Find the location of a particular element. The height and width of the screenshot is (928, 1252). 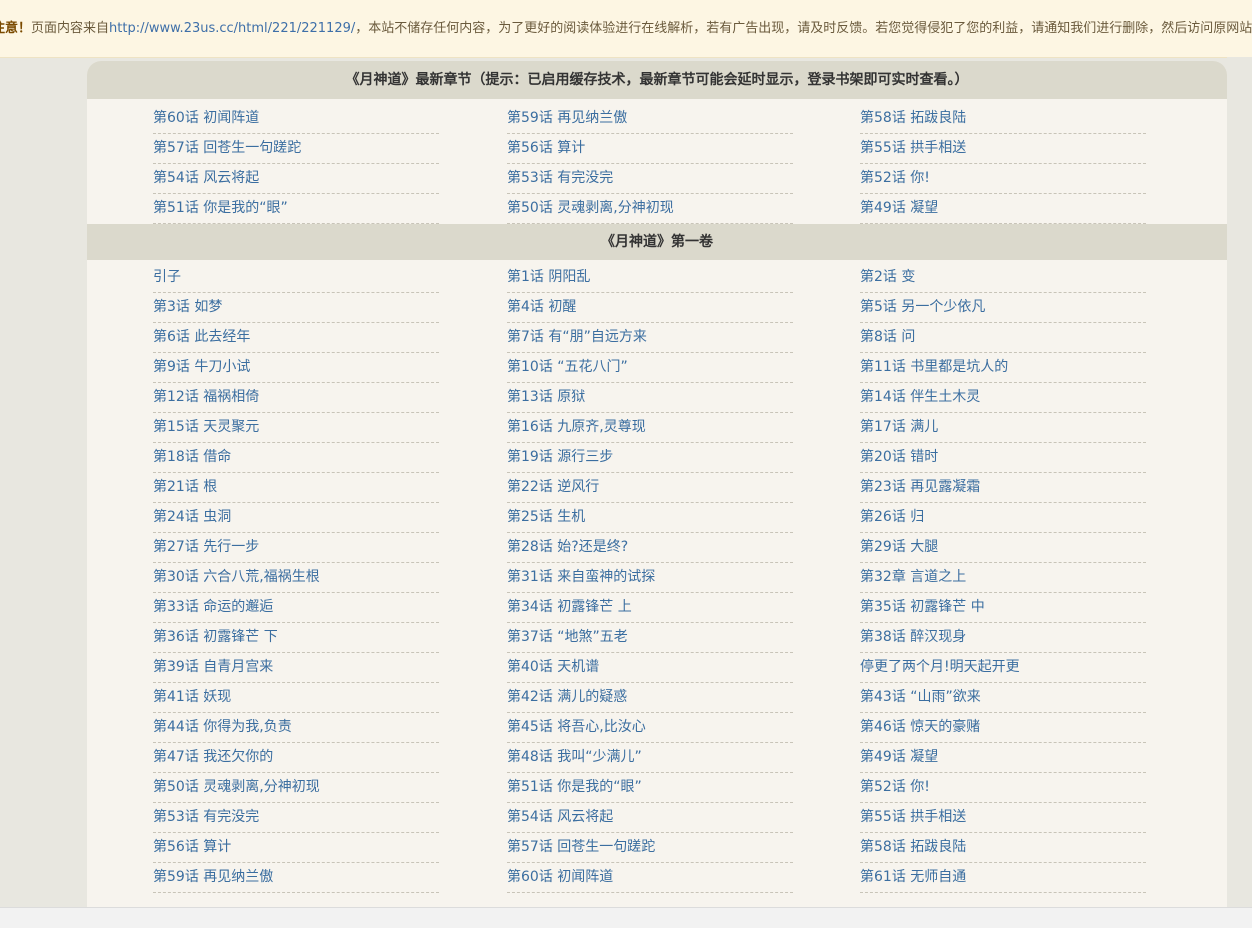

chapter-link: 第45话 将吾心,比汝心 is located at coordinates (650, 728).